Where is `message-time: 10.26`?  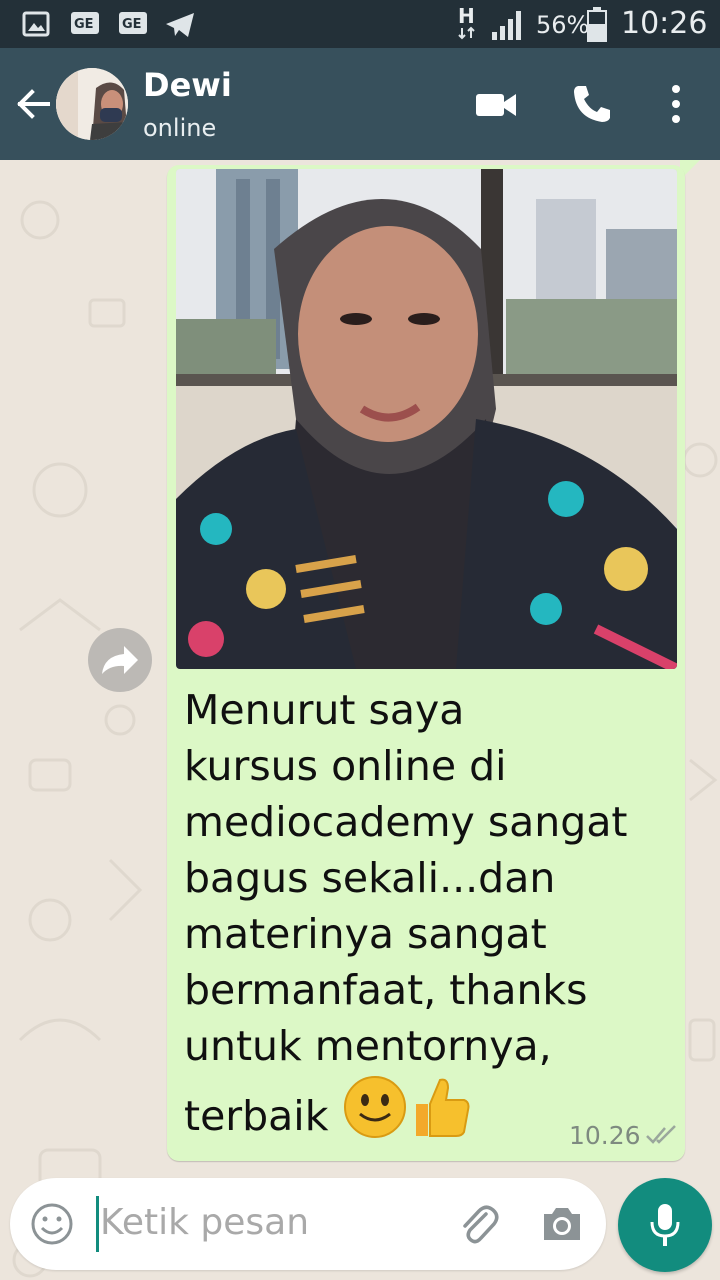
message-time: 10.26 is located at coordinates (605, 1135).